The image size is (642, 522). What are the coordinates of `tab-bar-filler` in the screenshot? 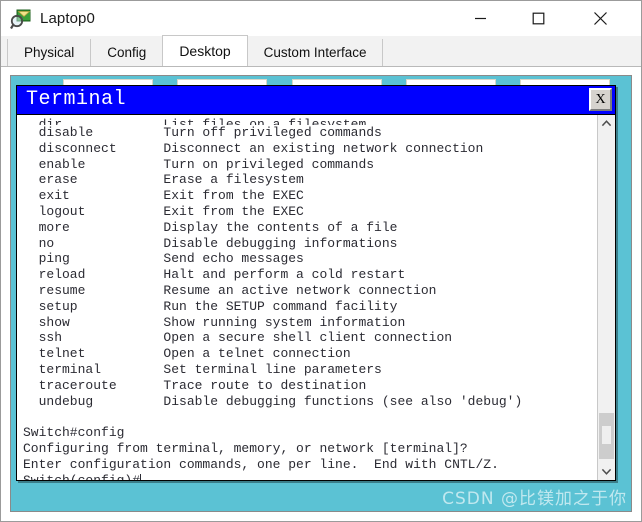 It's located at (511, 52).